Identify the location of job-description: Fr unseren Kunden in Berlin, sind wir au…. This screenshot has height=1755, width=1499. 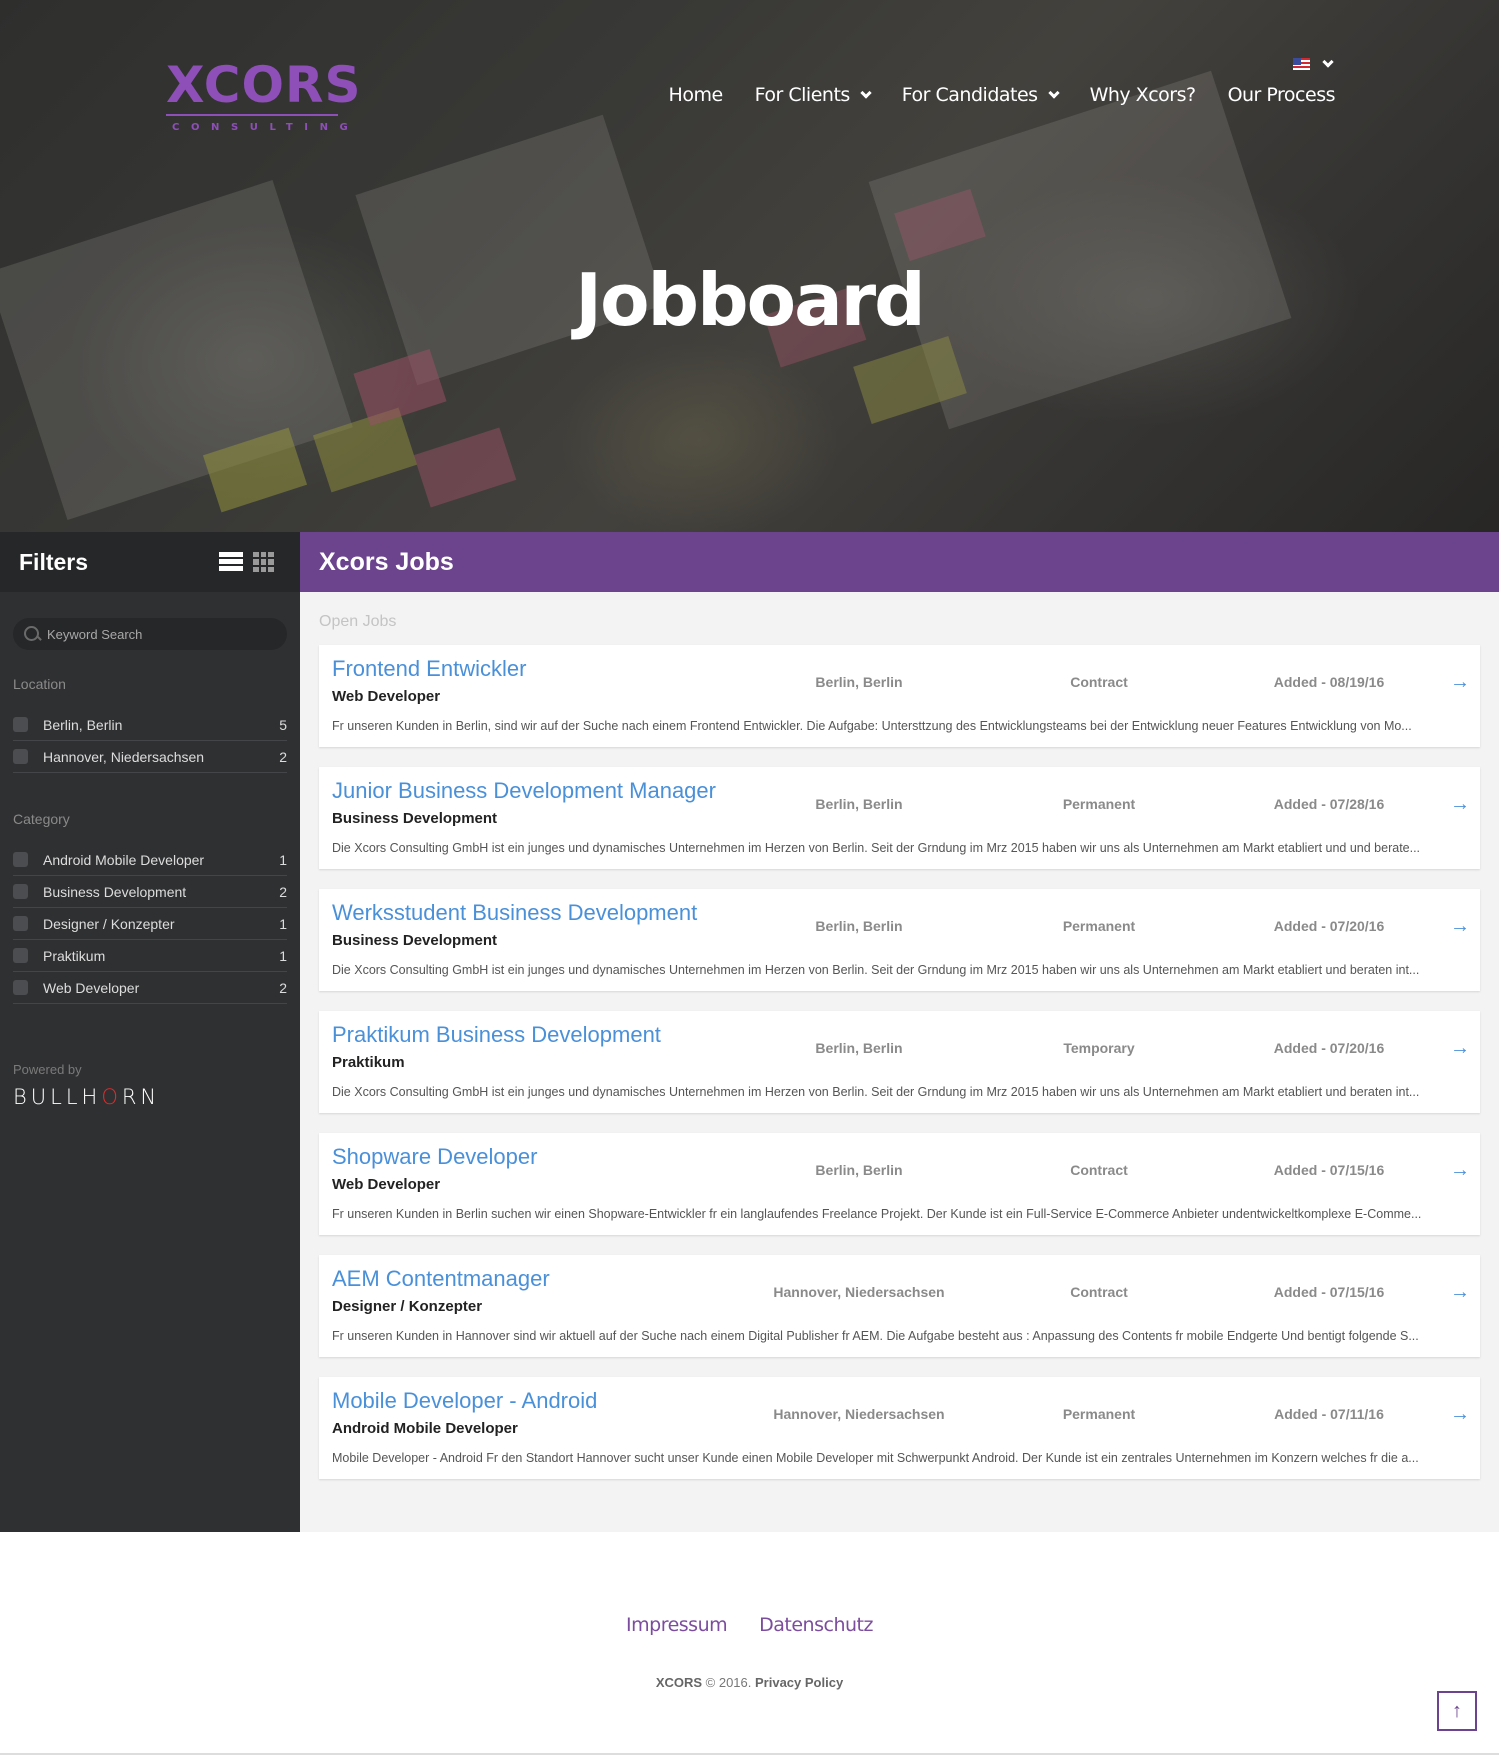
(872, 726).